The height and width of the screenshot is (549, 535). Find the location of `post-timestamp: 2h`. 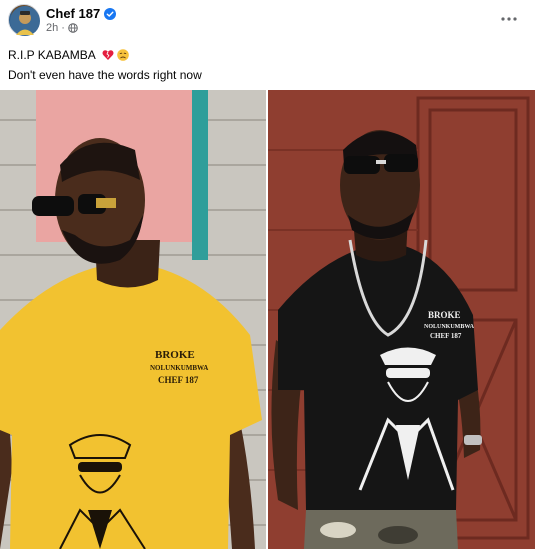

post-timestamp: 2h is located at coordinates (52, 28).